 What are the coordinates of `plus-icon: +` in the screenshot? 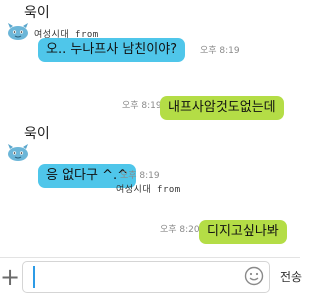 It's located at (10, 277).